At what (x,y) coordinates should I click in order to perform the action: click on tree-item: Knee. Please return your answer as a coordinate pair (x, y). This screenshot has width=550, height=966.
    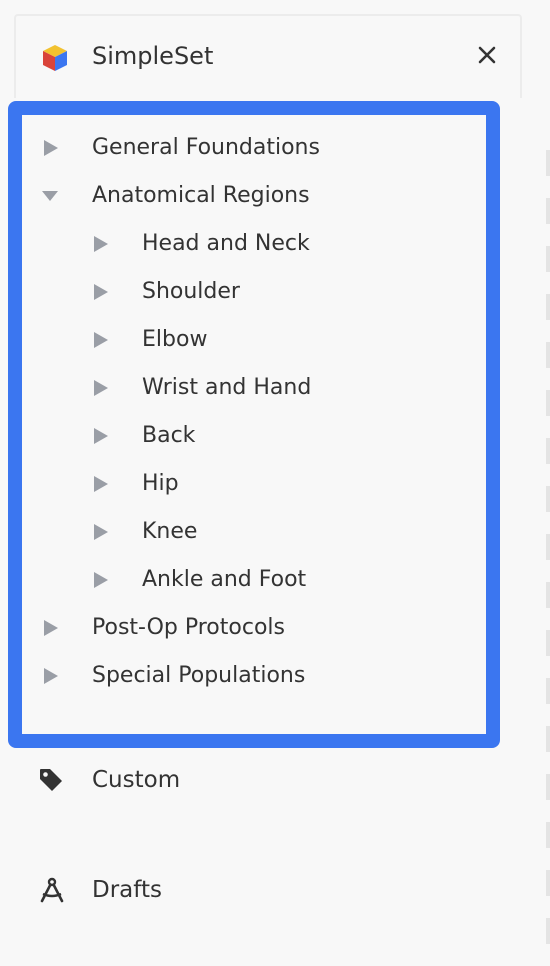
    Looking at the image, I should click on (275, 532).